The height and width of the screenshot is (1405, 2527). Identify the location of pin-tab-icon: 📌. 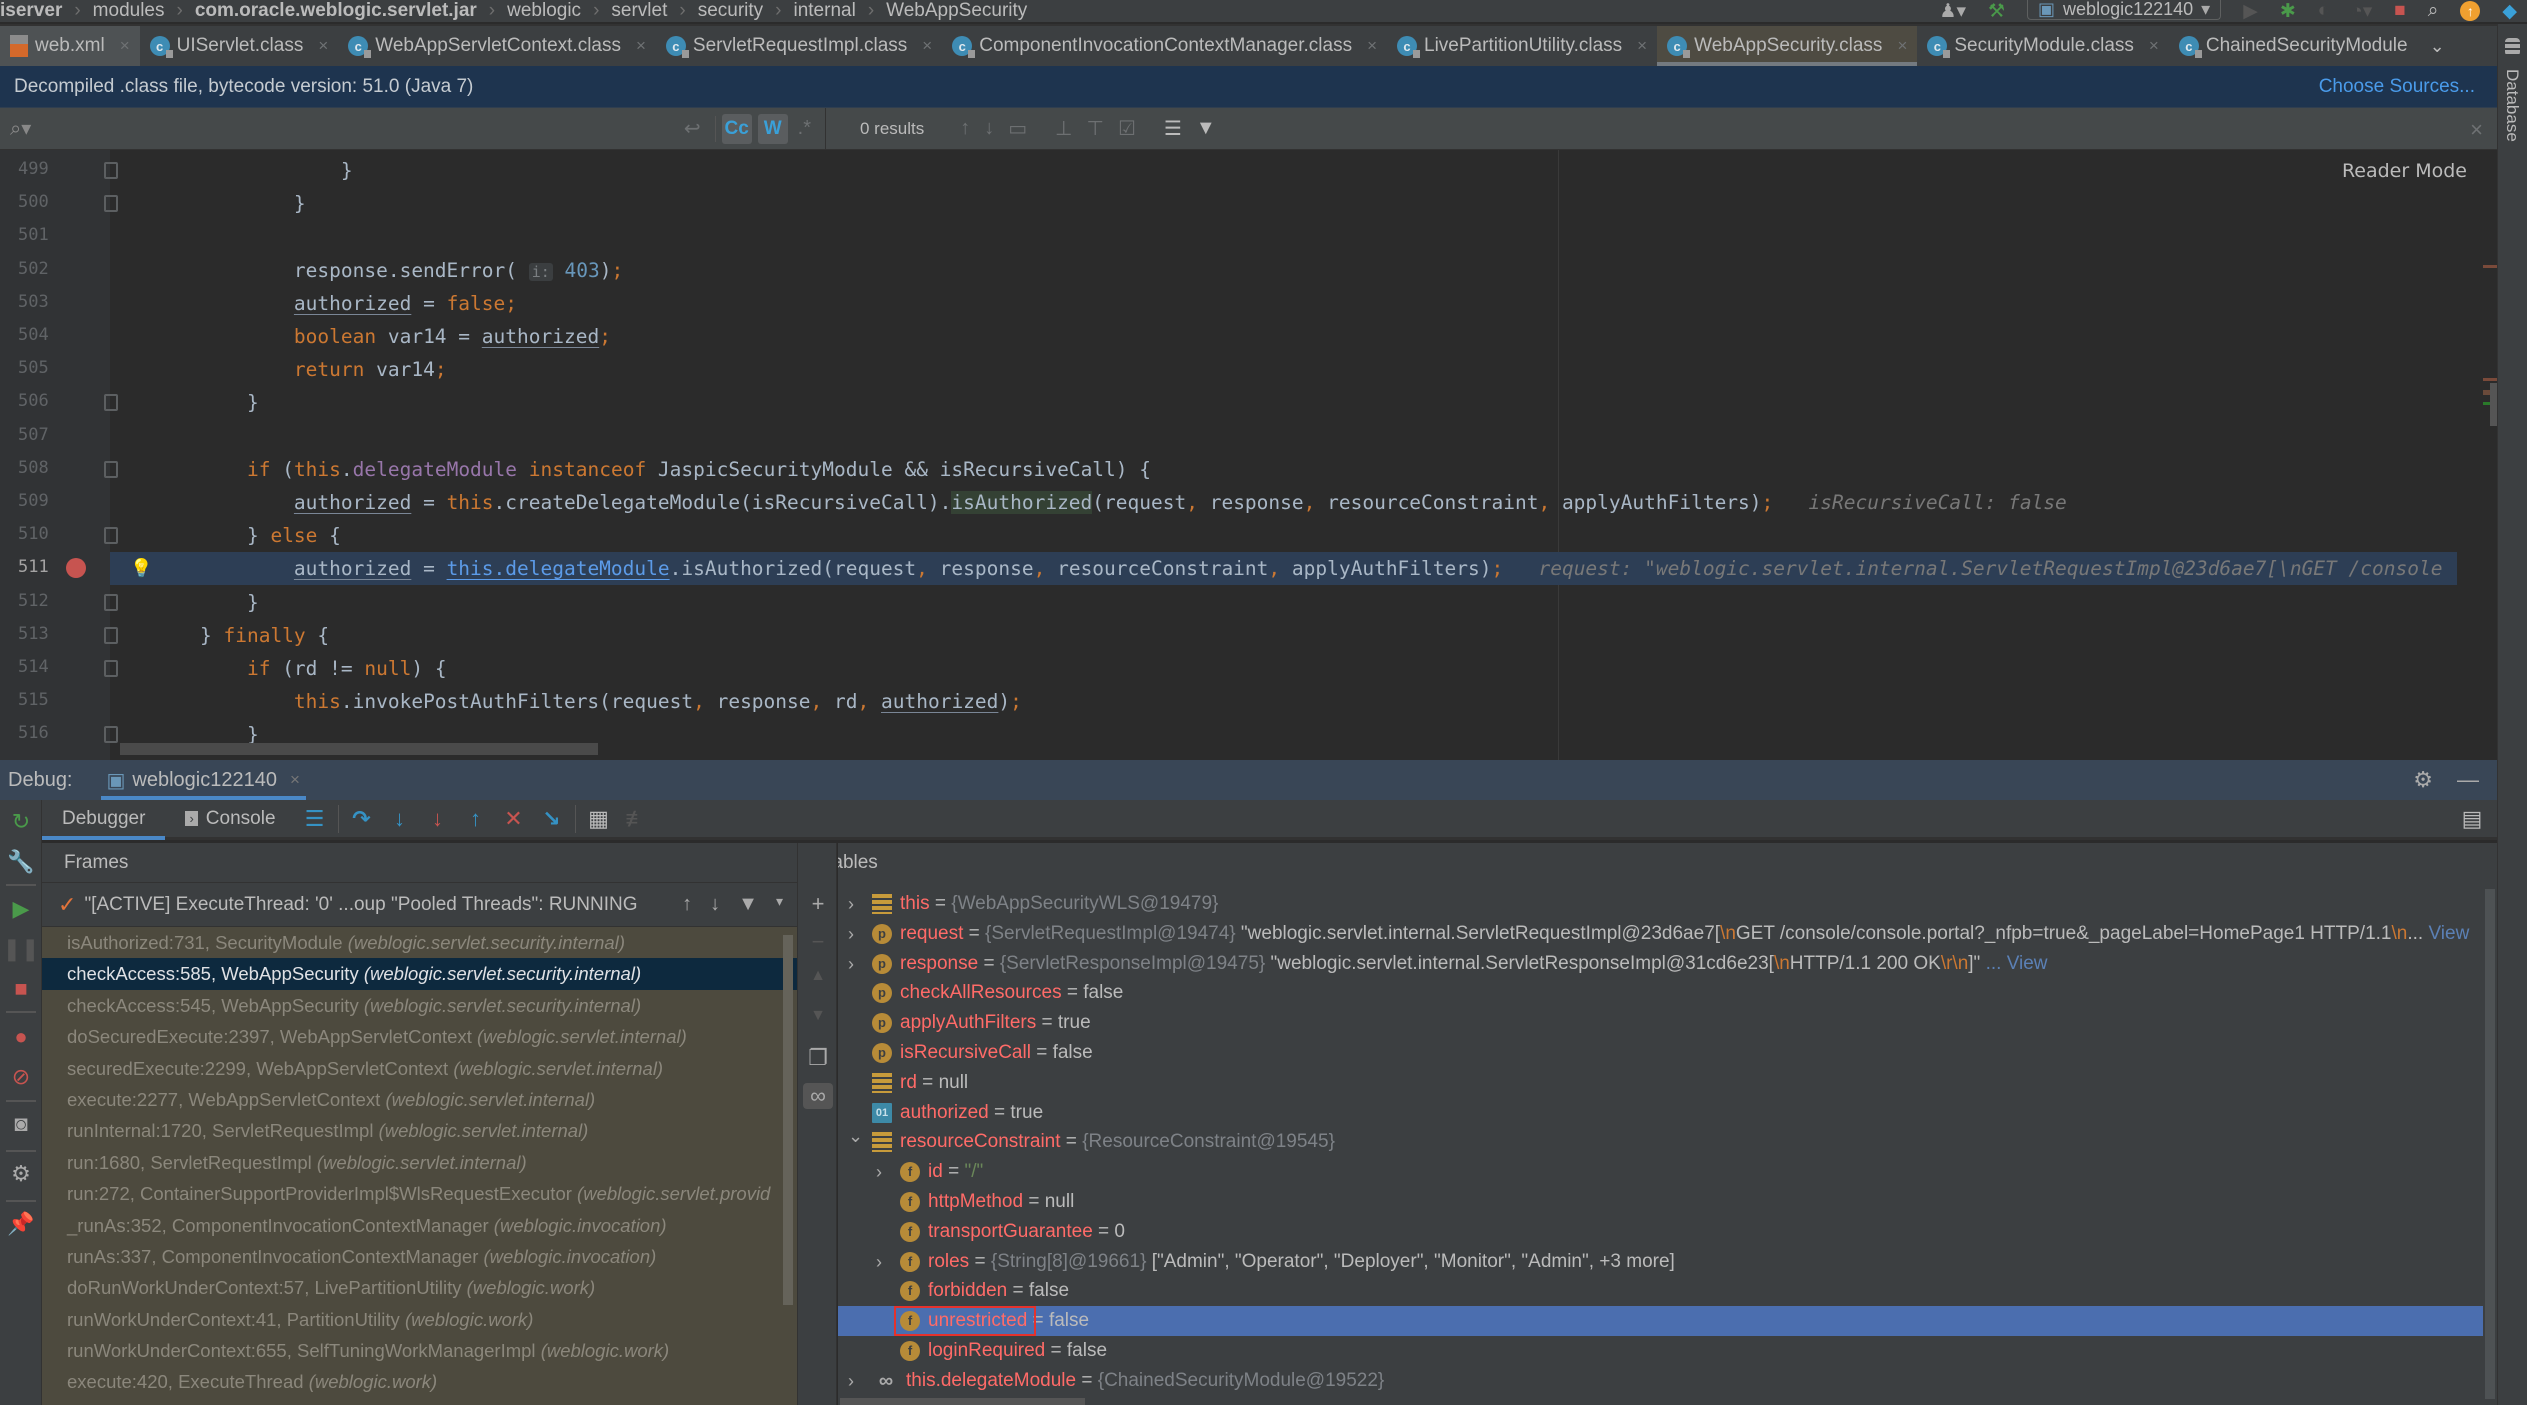
(20, 1223).